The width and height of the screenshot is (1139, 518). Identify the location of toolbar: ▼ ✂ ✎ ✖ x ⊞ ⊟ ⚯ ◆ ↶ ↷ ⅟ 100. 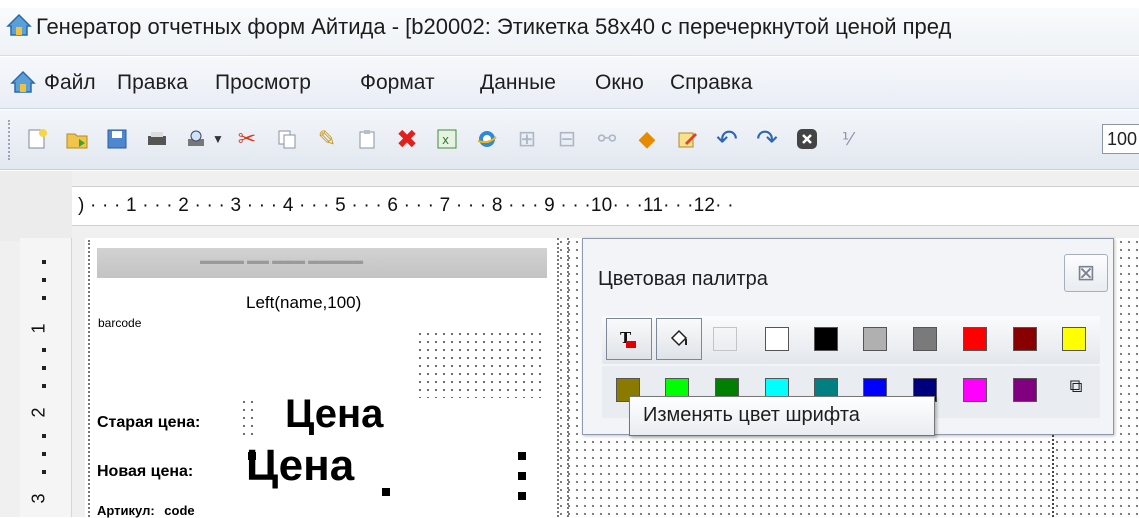
(569, 140).